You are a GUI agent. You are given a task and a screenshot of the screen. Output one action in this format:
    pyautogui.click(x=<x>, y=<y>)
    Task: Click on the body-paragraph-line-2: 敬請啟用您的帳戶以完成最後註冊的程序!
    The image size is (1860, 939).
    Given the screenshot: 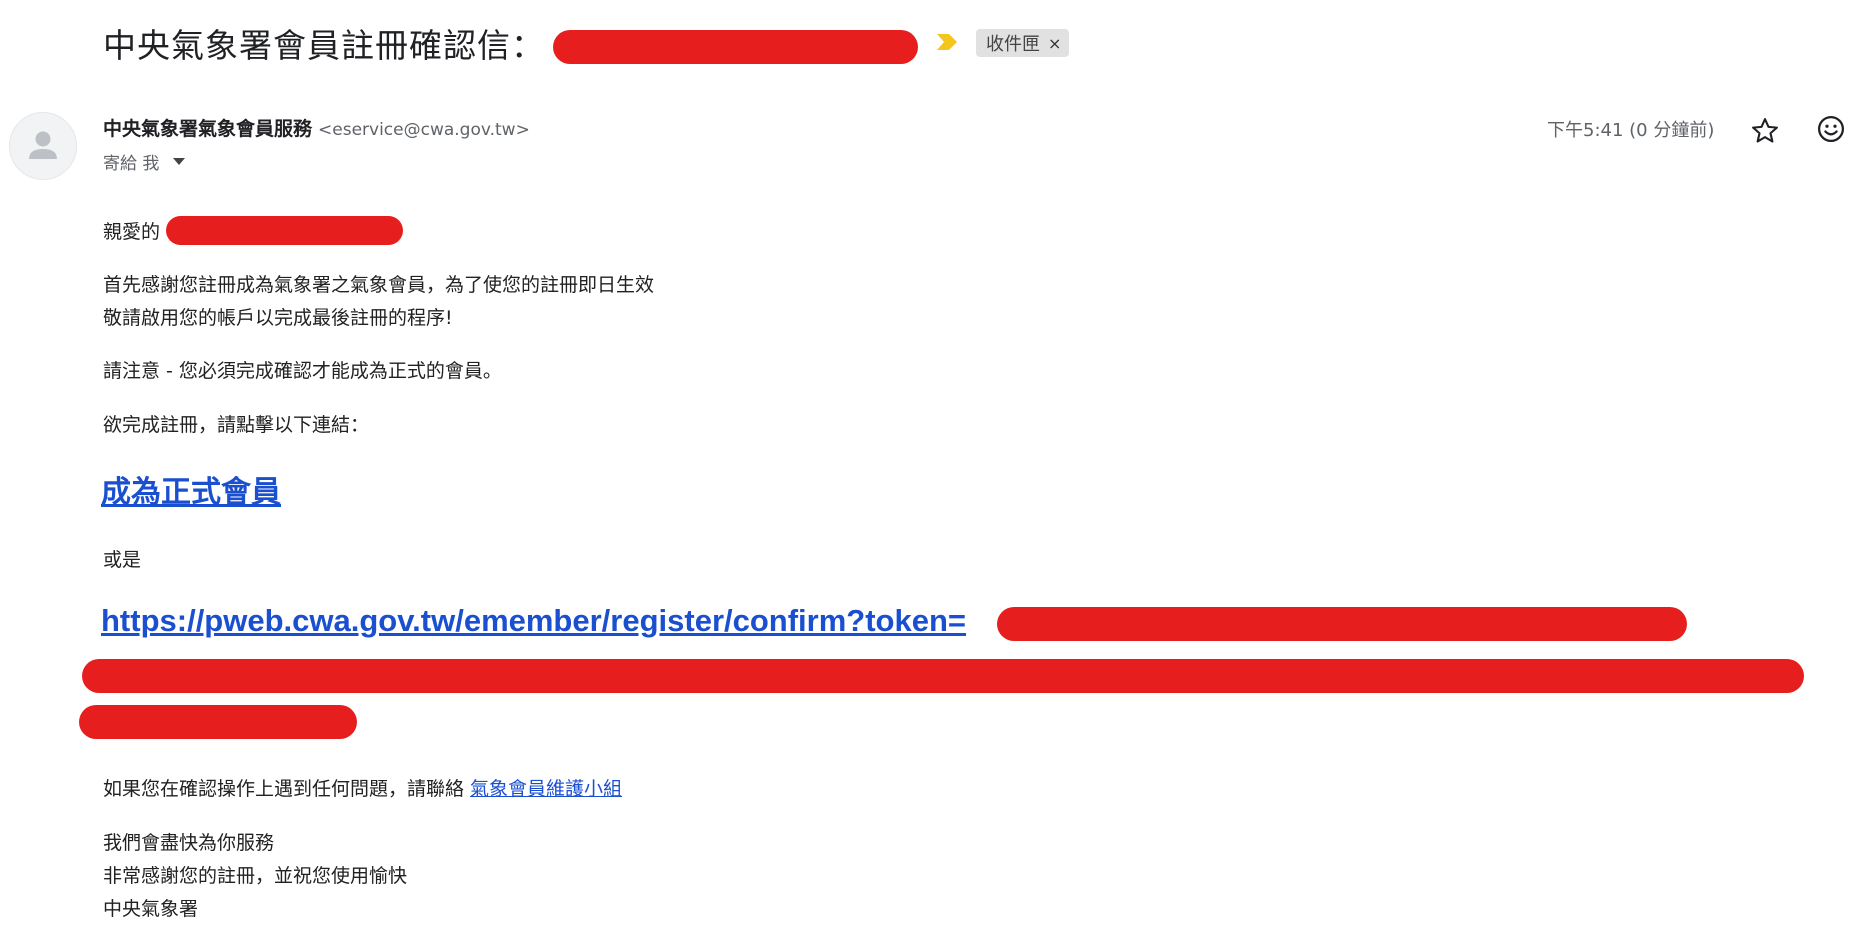 What is the action you would take?
    pyautogui.click(x=278, y=318)
    